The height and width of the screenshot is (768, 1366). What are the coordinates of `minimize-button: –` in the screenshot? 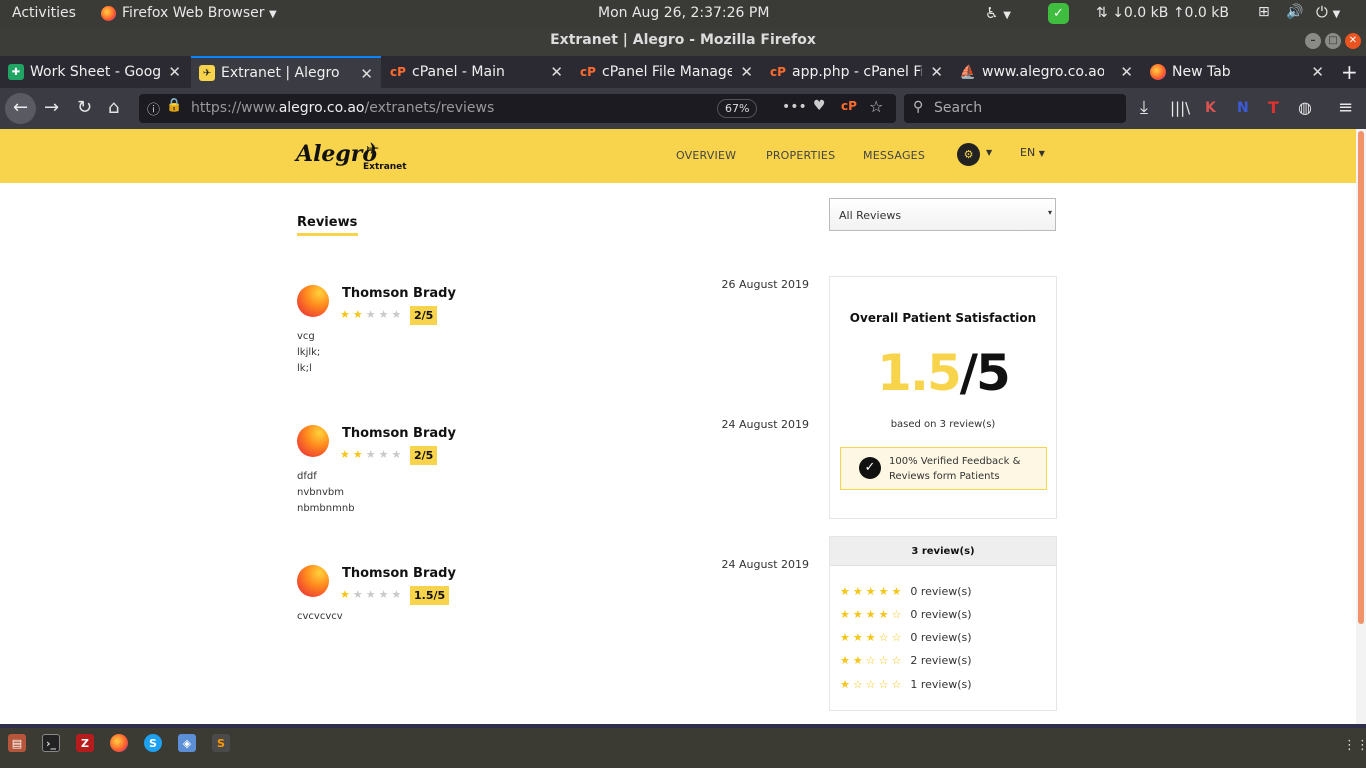 It's located at (1313, 41).